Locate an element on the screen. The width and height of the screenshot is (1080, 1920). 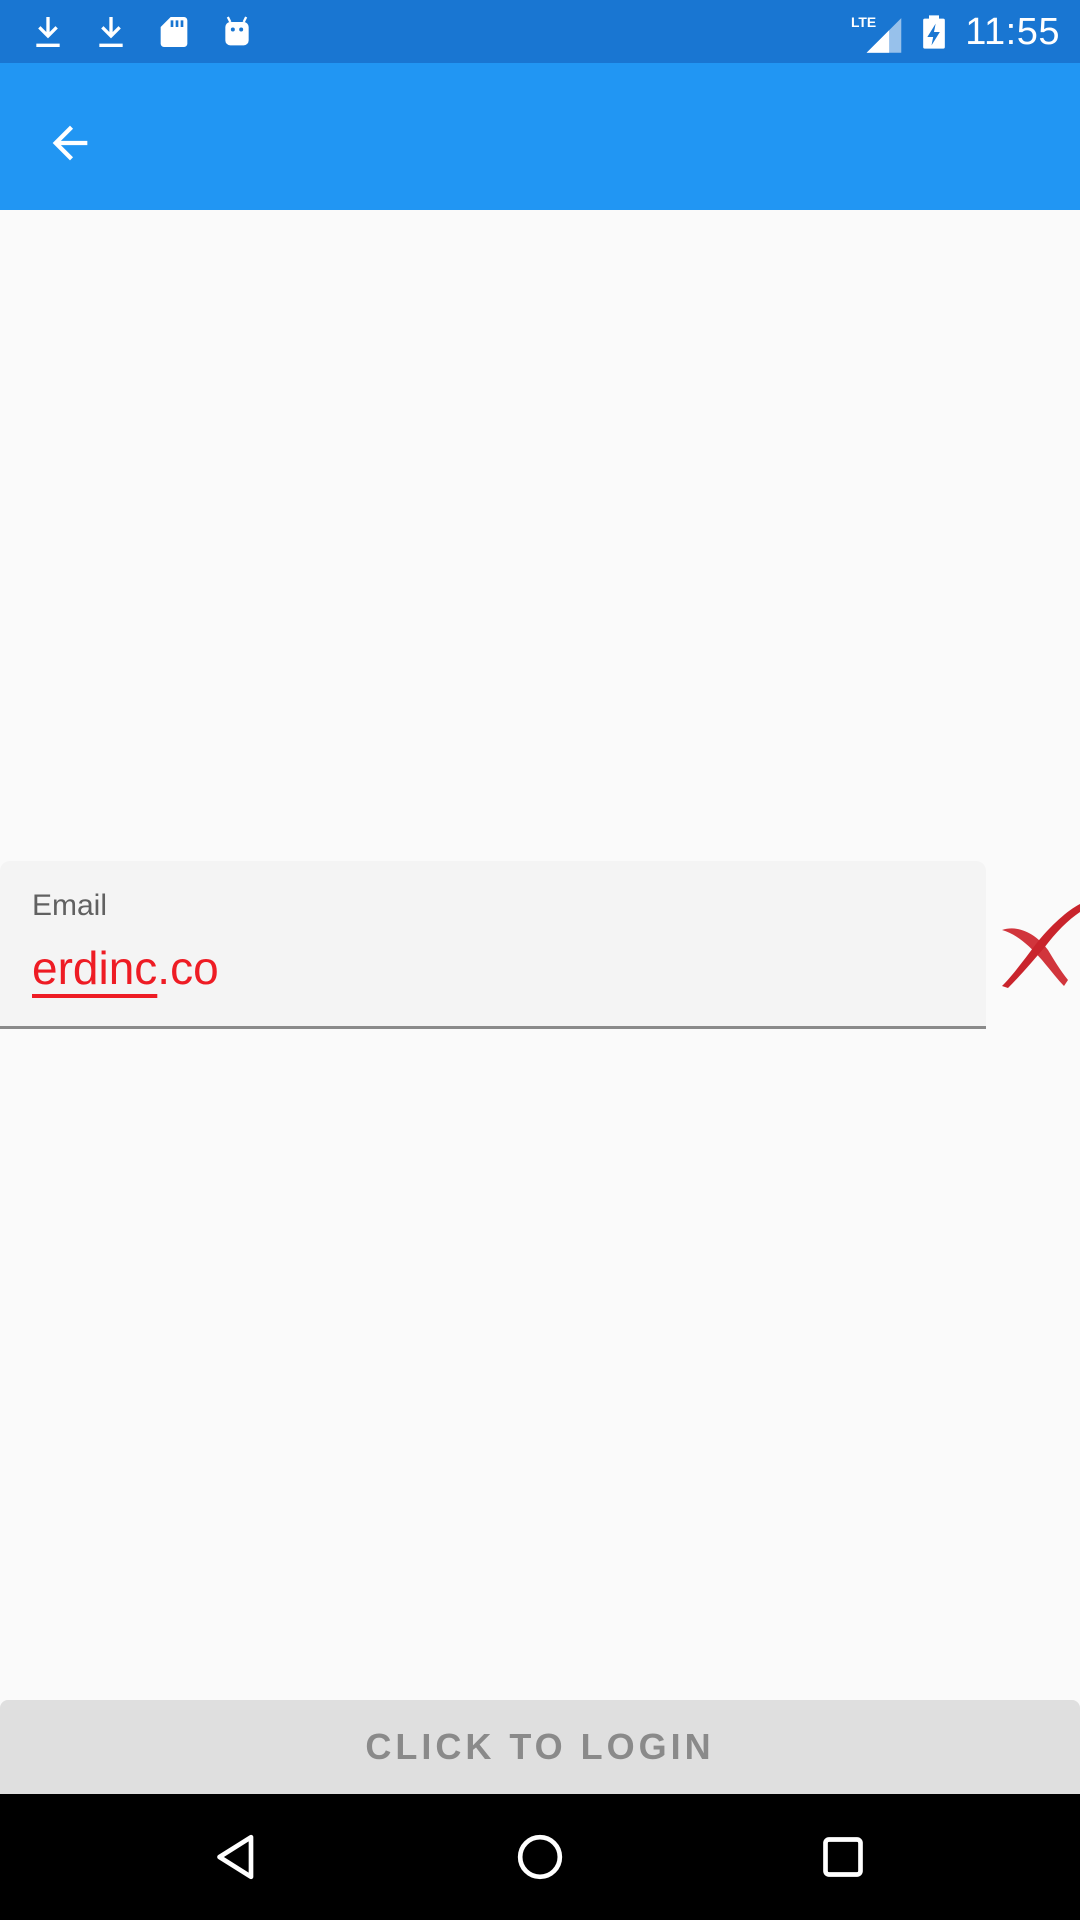
sd-card-icon is located at coordinates (174, 32).